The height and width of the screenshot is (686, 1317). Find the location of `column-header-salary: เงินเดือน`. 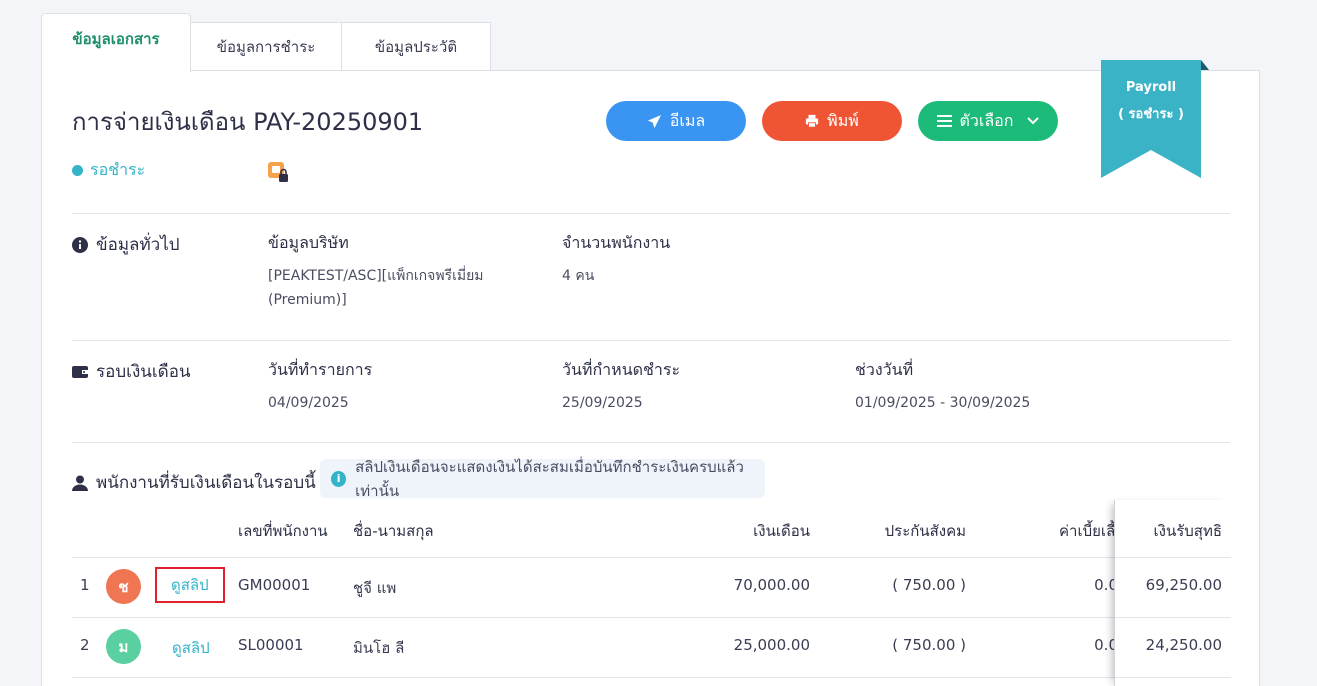

column-header-salary: เงินเดือน is located at coordinates (781, 531).